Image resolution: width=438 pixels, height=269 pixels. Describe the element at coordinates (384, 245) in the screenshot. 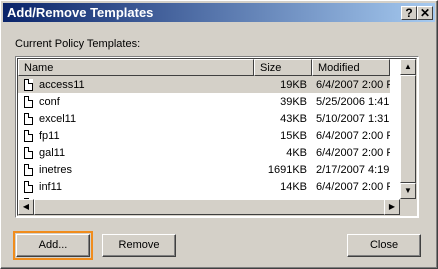

I see `close-button: Close` at that location.